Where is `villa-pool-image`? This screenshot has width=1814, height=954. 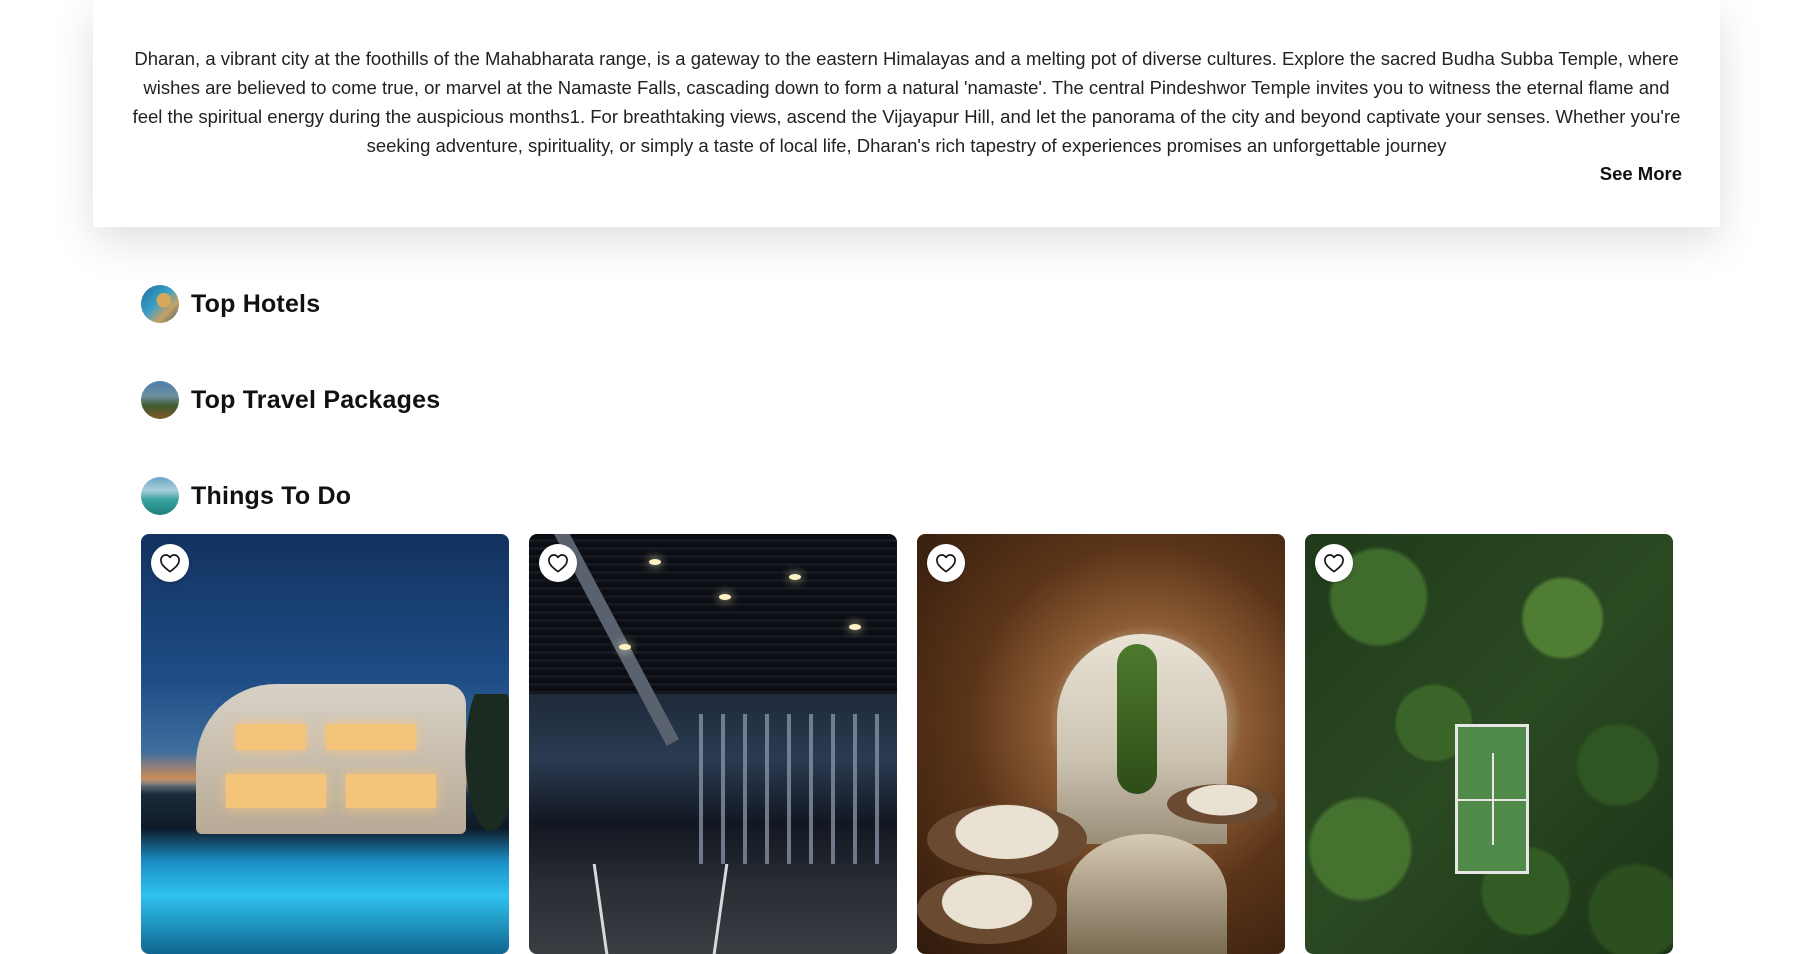
villa-pool-image is located at coordinates (325, 744).